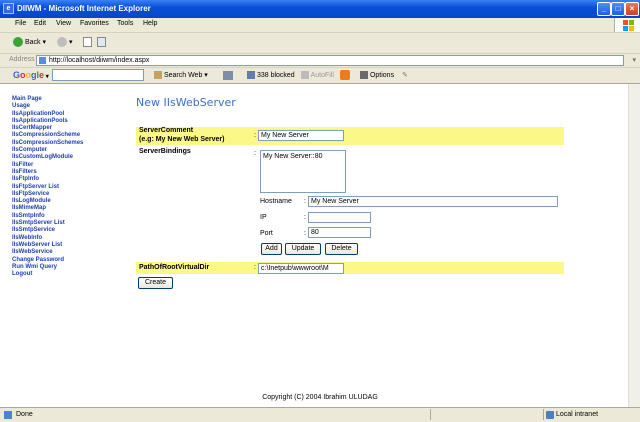 This screenshot has width=640, height=422. I want to click on popup-blocker-icon, so click(251, 75).